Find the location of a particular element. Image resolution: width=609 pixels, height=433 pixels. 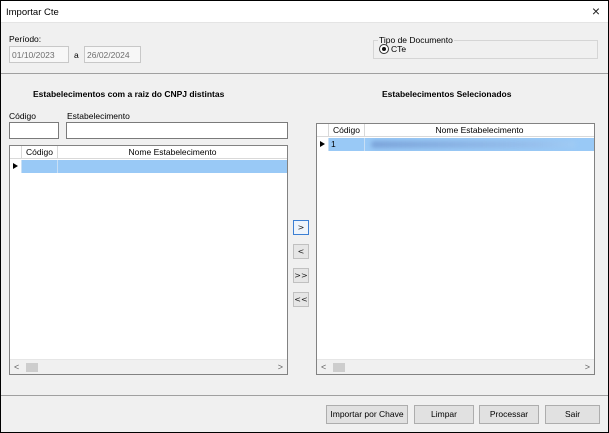

importar-por-chave-button: Importar por Chave is located at coordinates (367, 414).